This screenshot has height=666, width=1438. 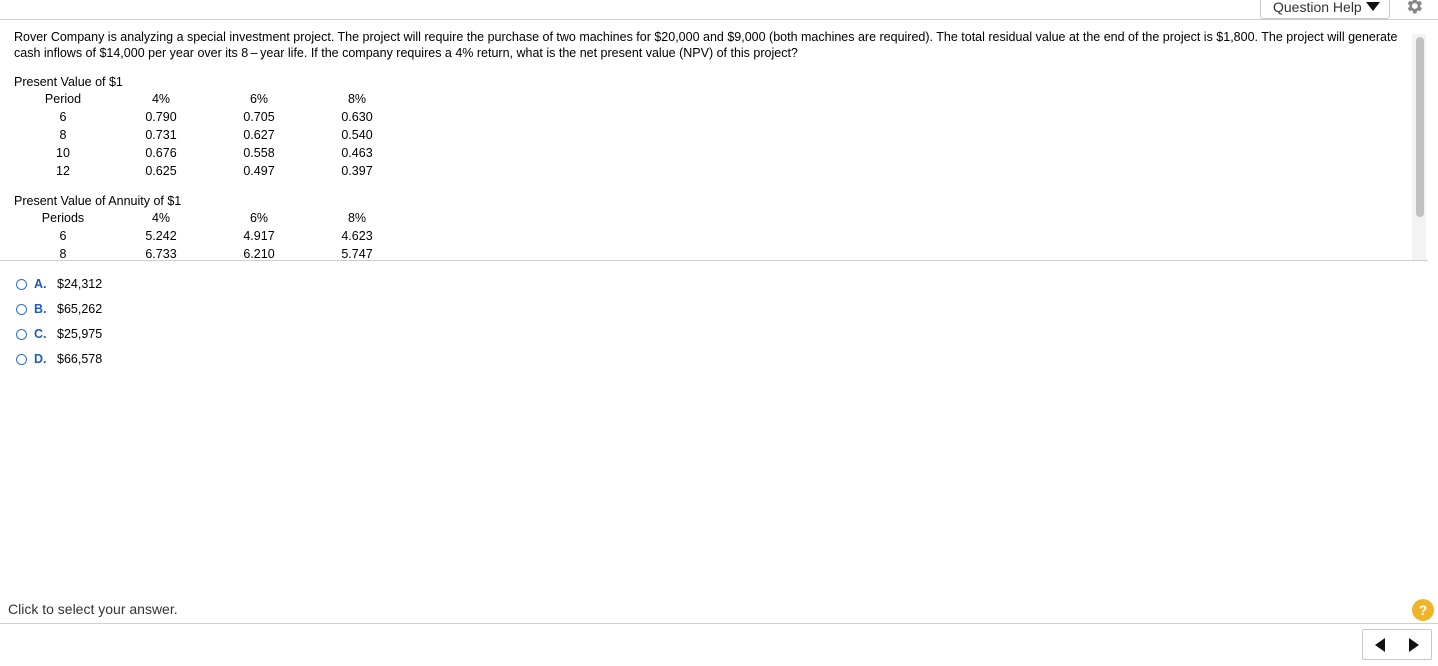 What do you see at coordinates (80, 309) in the screenshot?
I see `option-text: $65,262` at bounding box center [80, 309].